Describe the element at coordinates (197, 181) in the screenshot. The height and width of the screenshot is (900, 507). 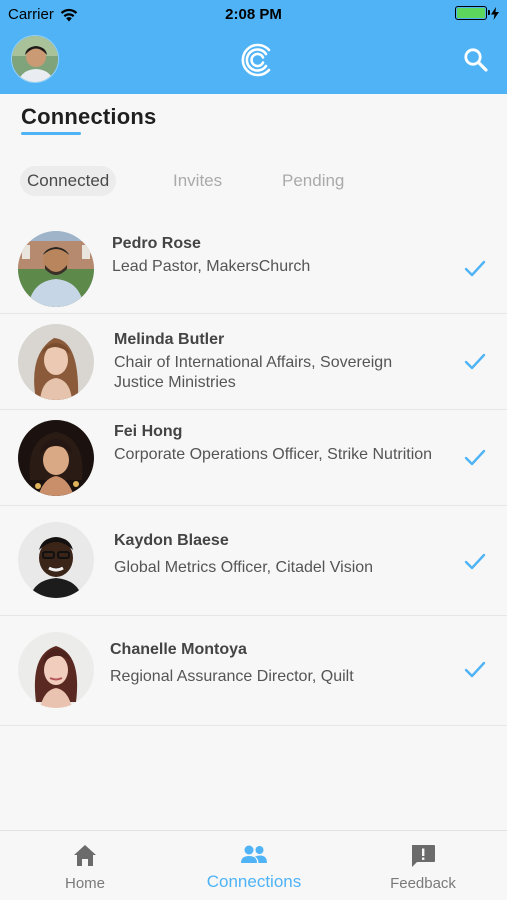
I see `tab-invites: Invites` at that location.